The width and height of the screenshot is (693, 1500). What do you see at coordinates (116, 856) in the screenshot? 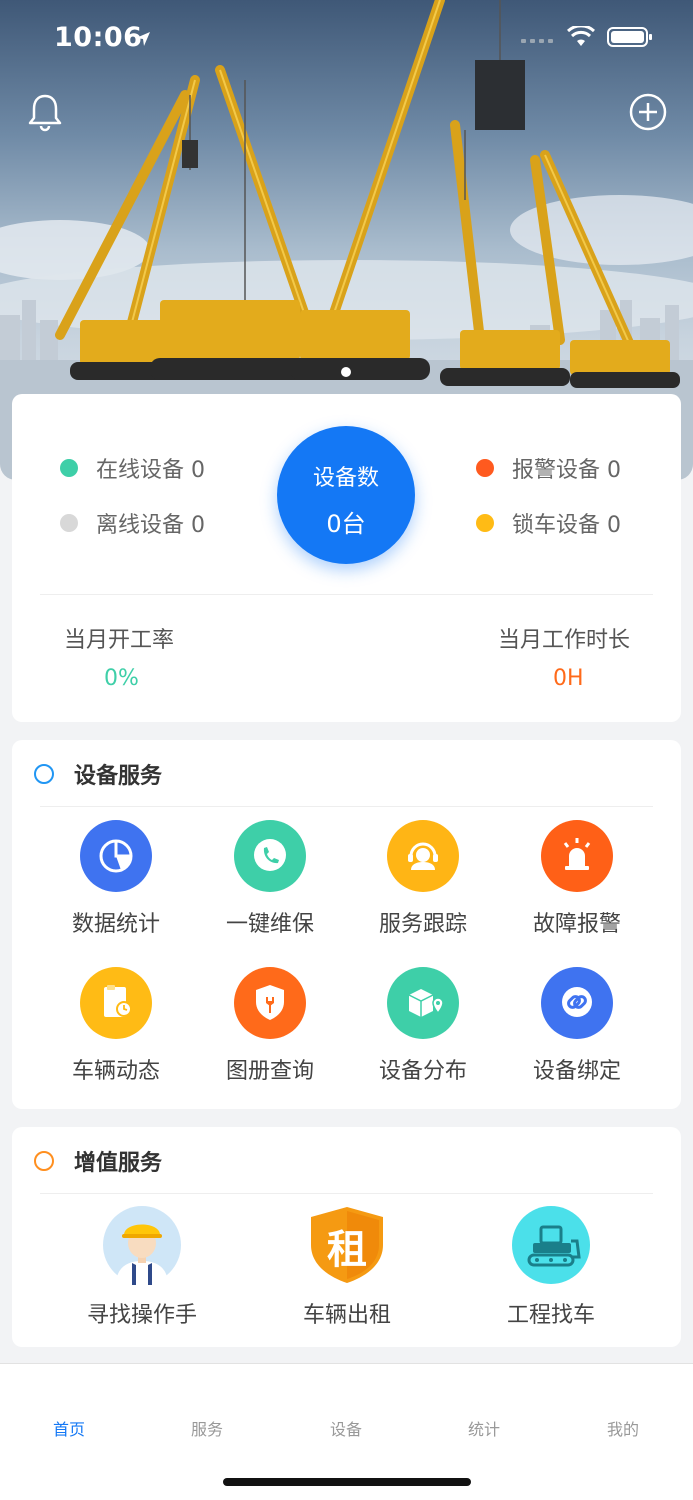
I see `pie-chart-icon` at bounding box center [116, 856].